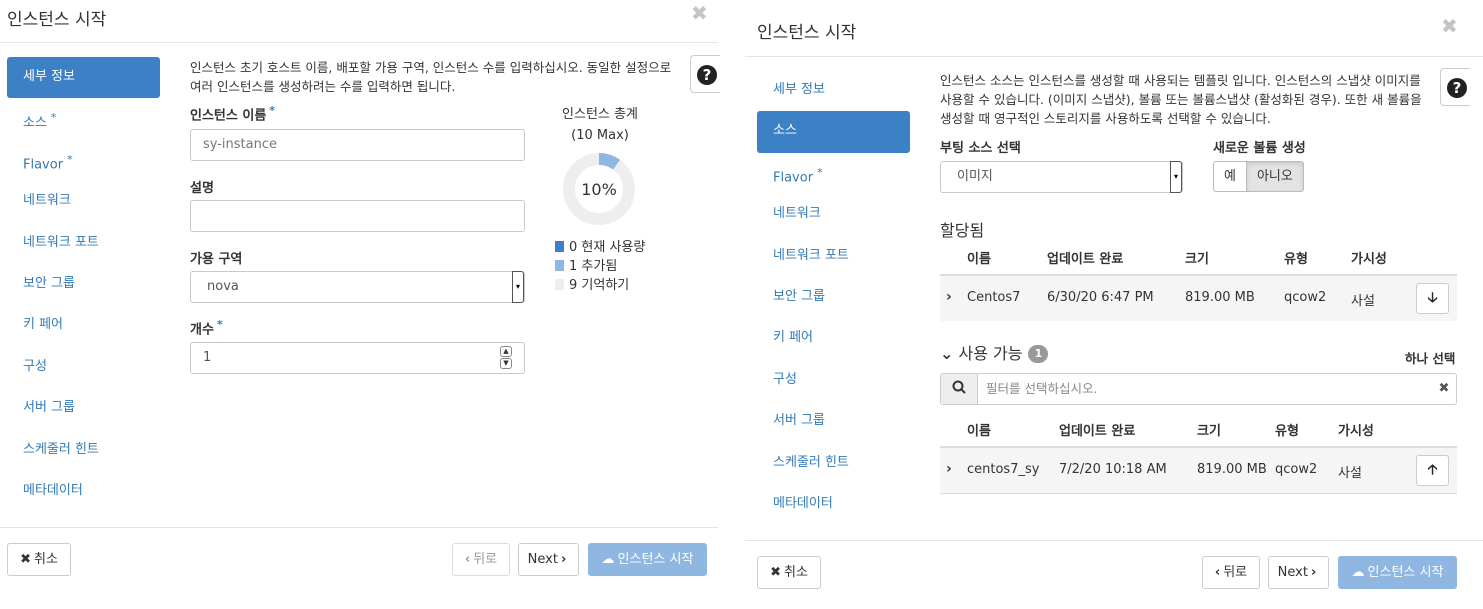  I want to click on count-input: 1 ▲ ▼, so click(357, 358).